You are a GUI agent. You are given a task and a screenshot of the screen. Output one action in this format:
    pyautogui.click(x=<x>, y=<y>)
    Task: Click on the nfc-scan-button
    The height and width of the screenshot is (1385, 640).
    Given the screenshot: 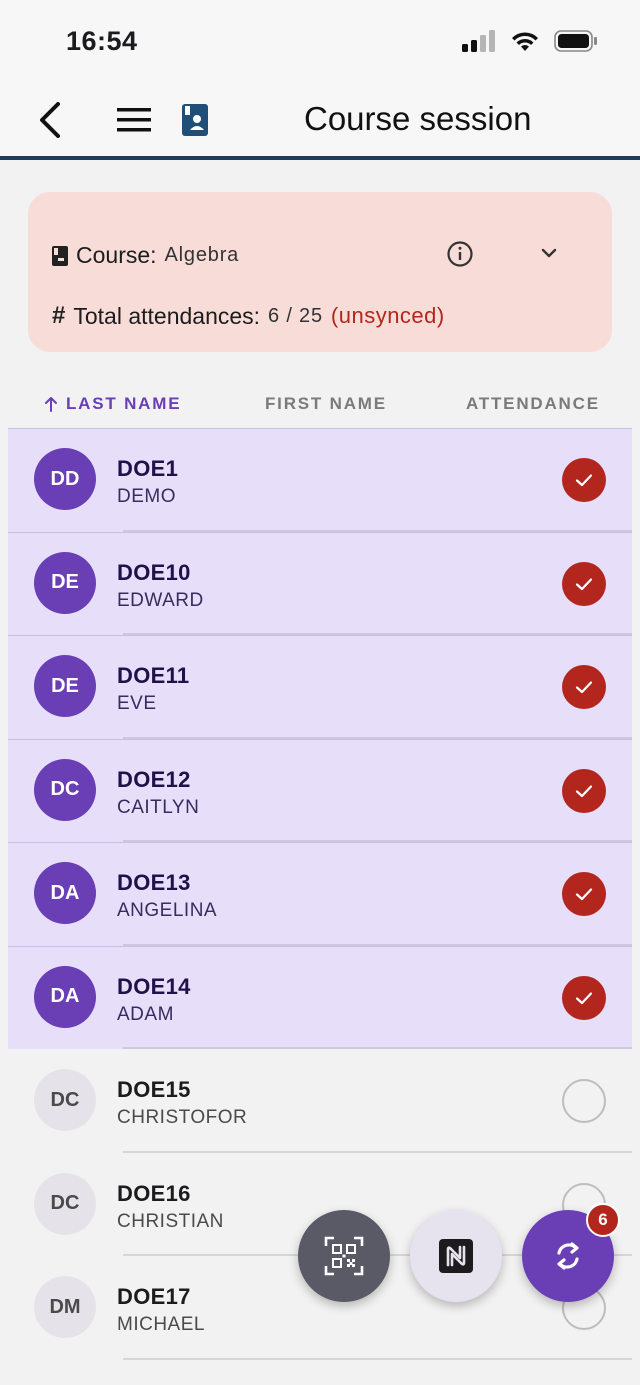 What is the action you would take?
    pyautogui.click(x=456, y=1256)
    